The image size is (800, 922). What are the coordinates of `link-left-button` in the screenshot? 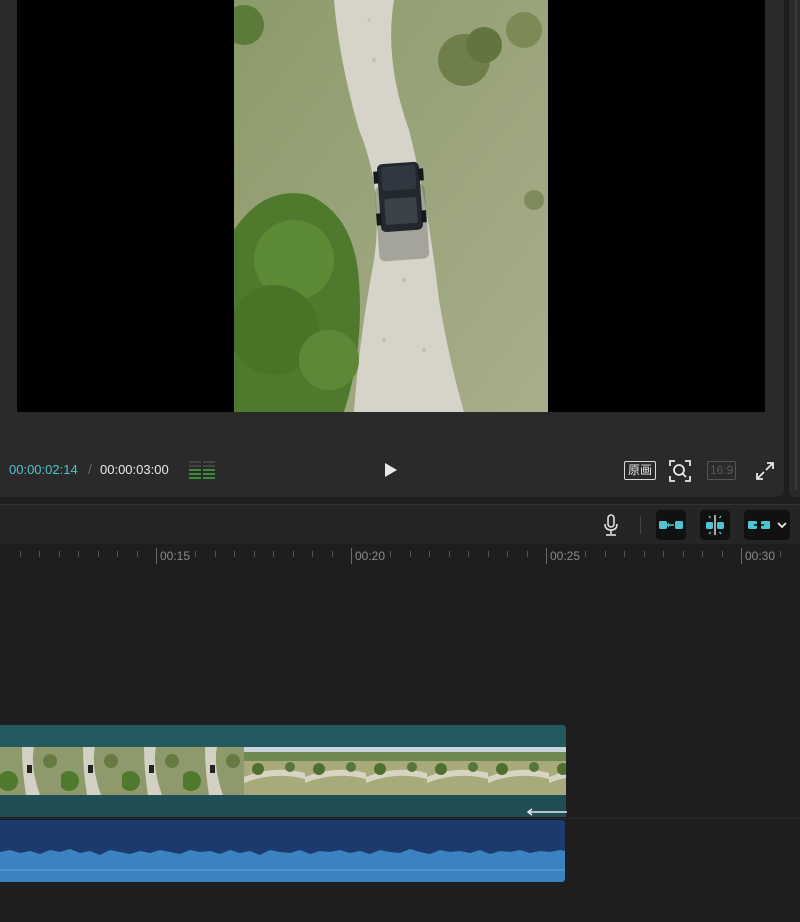 It's located at (671, 525).